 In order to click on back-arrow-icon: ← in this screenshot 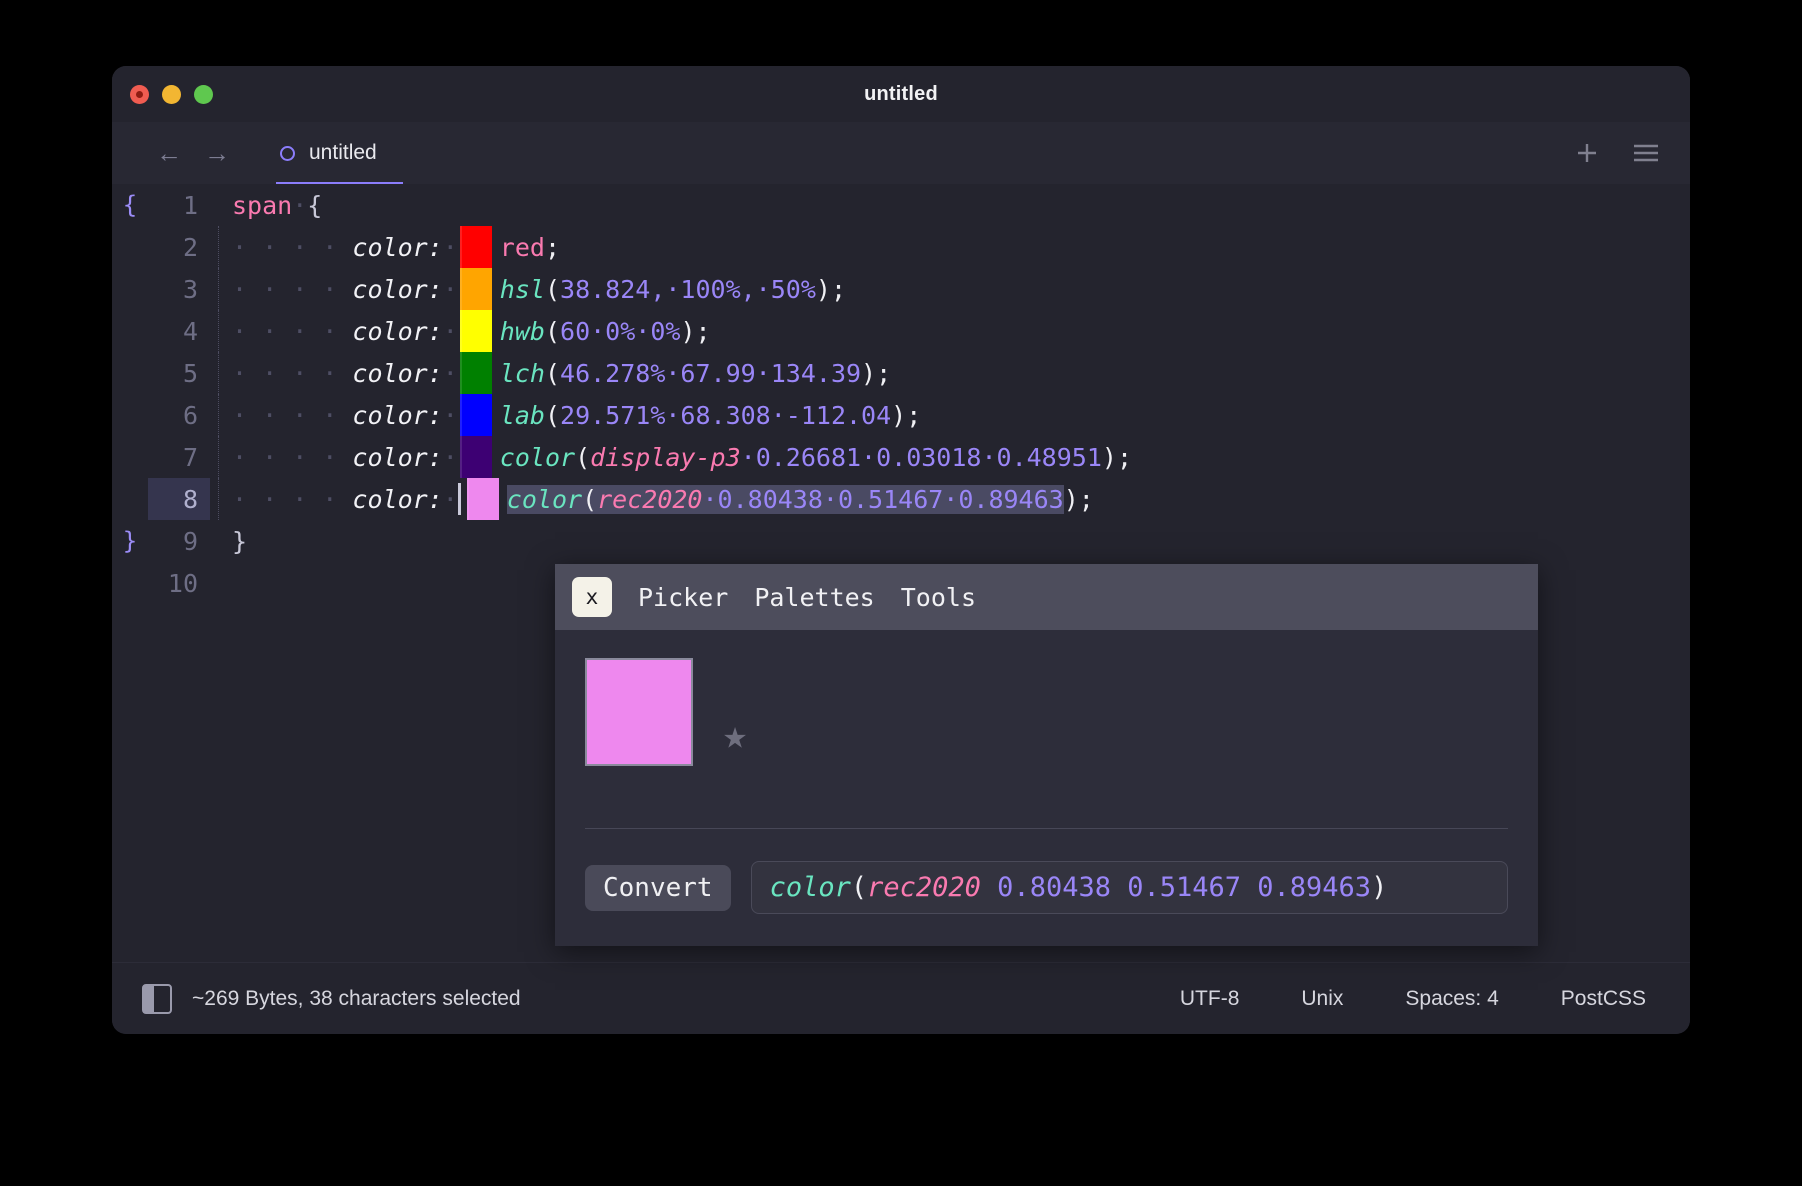, I will do `click(169, 153)`.